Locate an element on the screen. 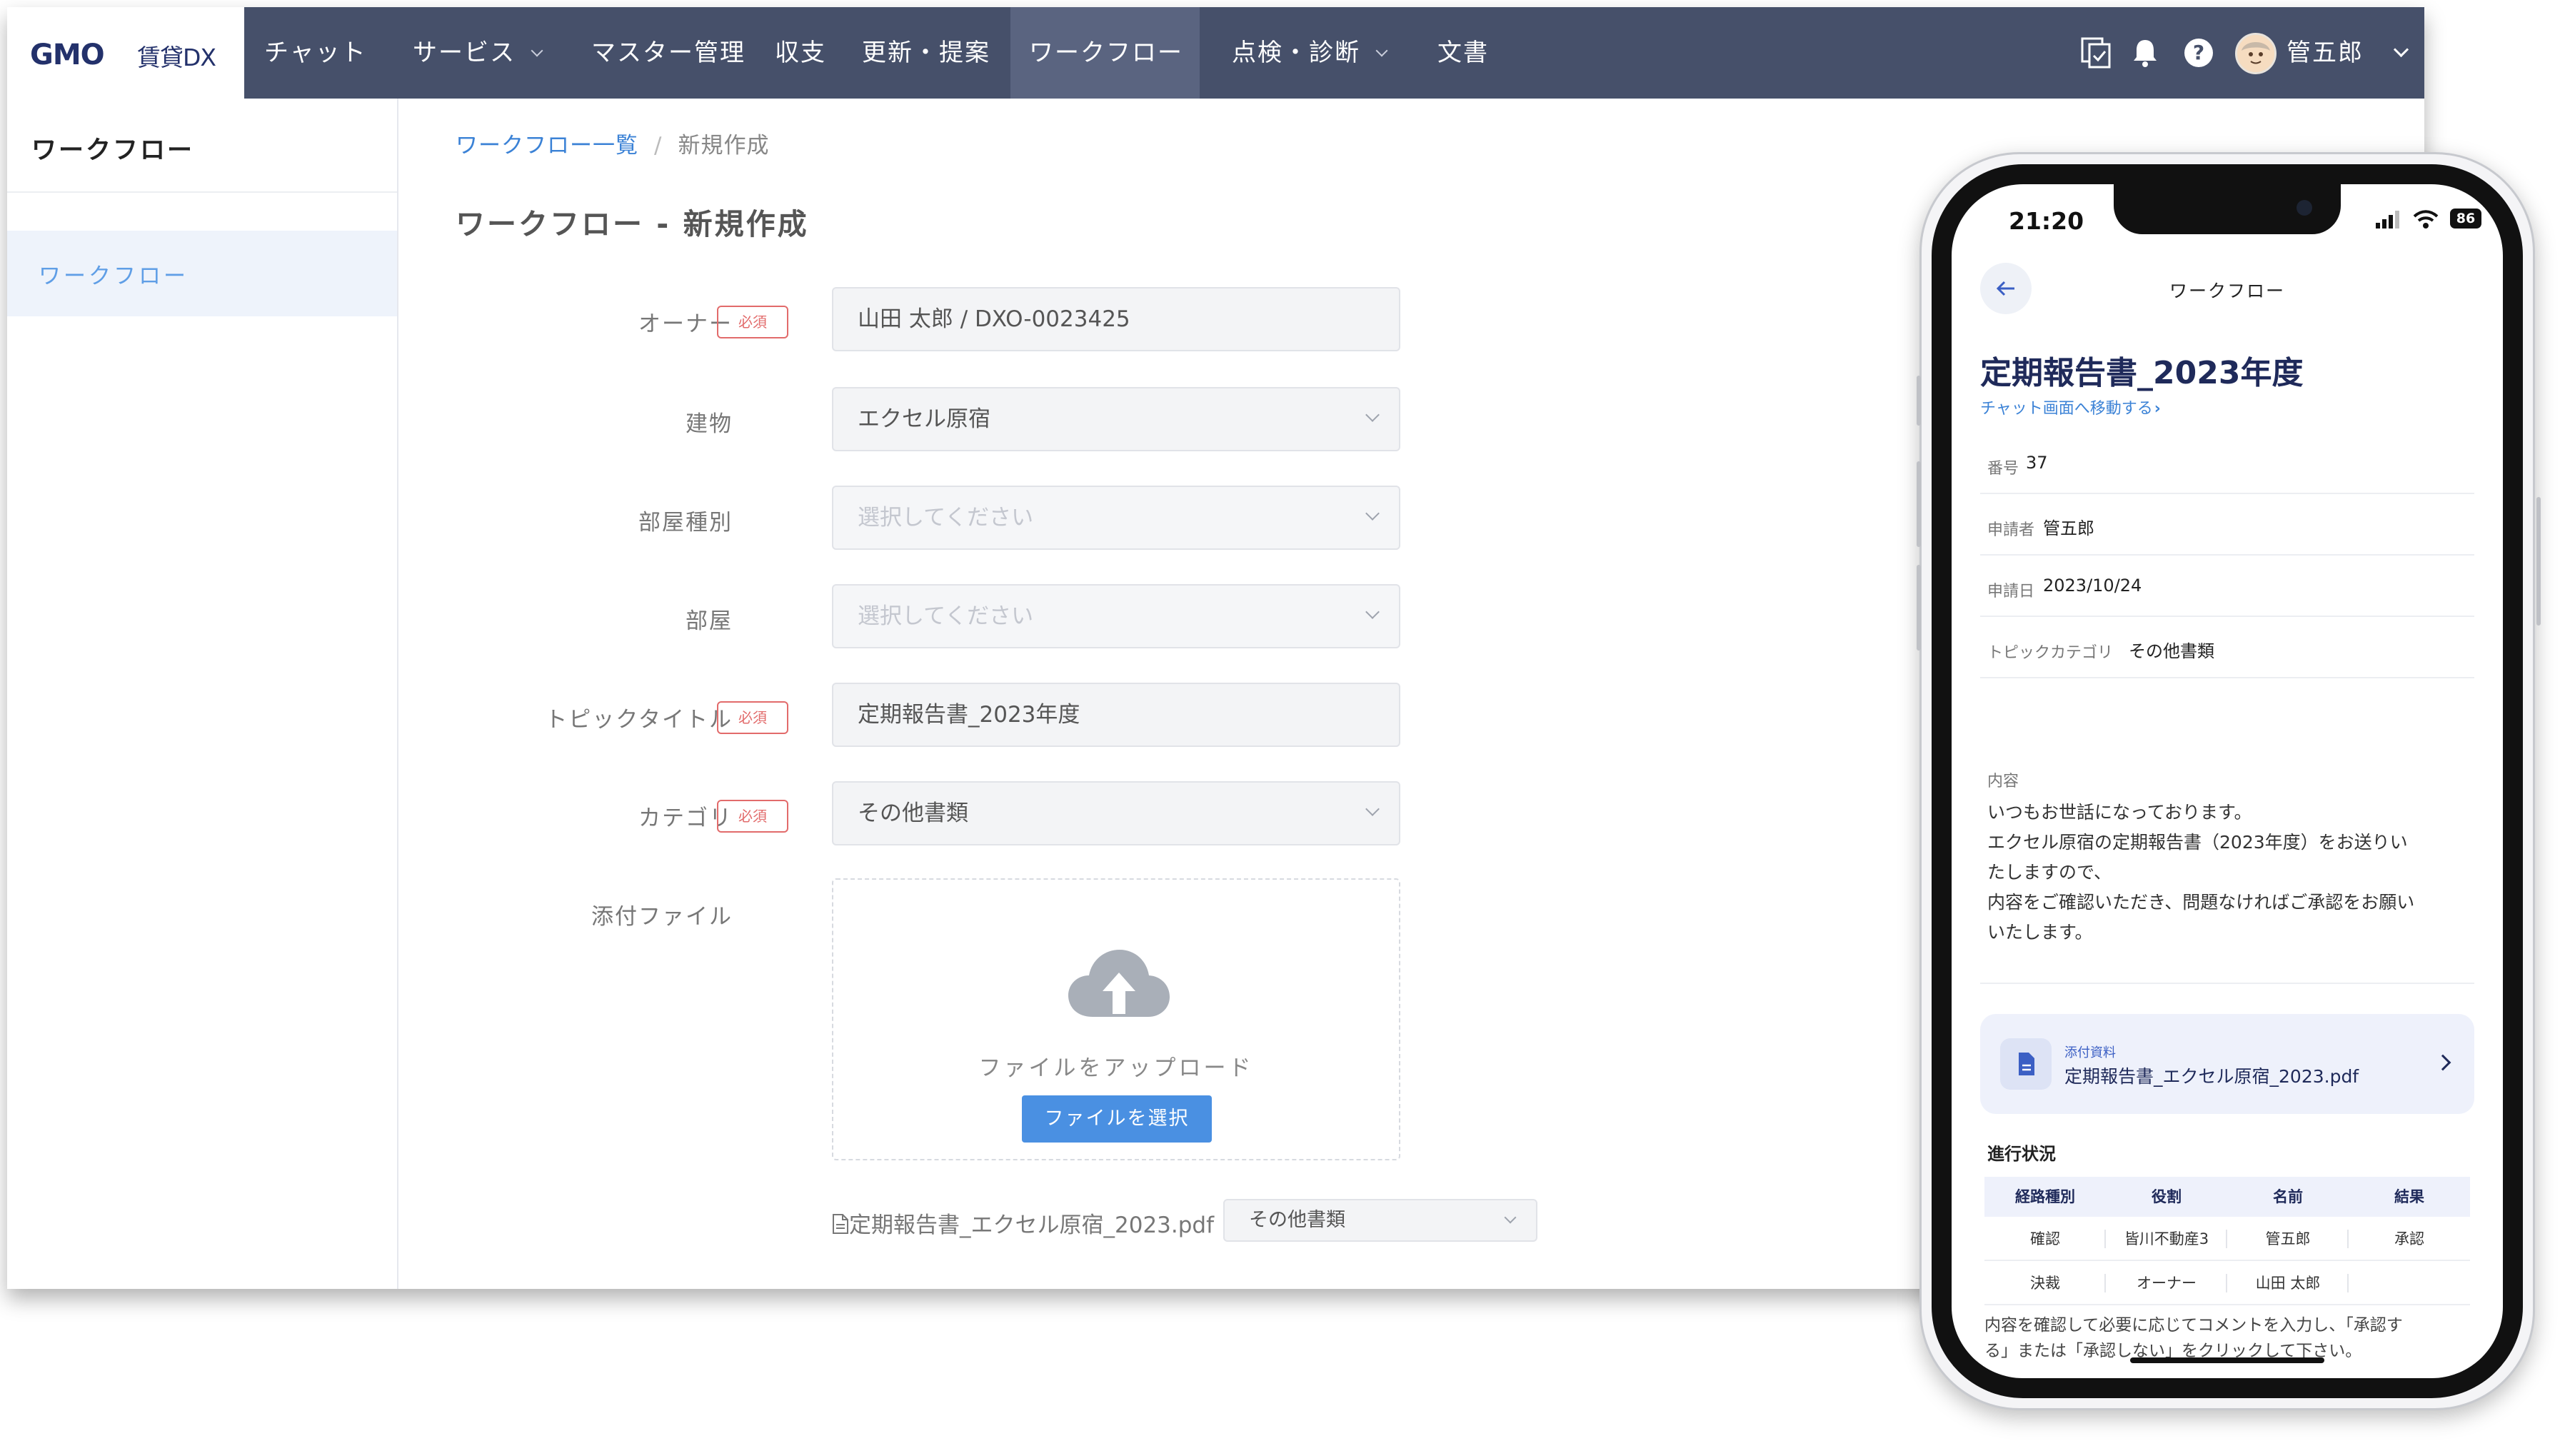 The image size is (2560, 1456). column-header: 名前 is located at coordinates (2288, 1196).